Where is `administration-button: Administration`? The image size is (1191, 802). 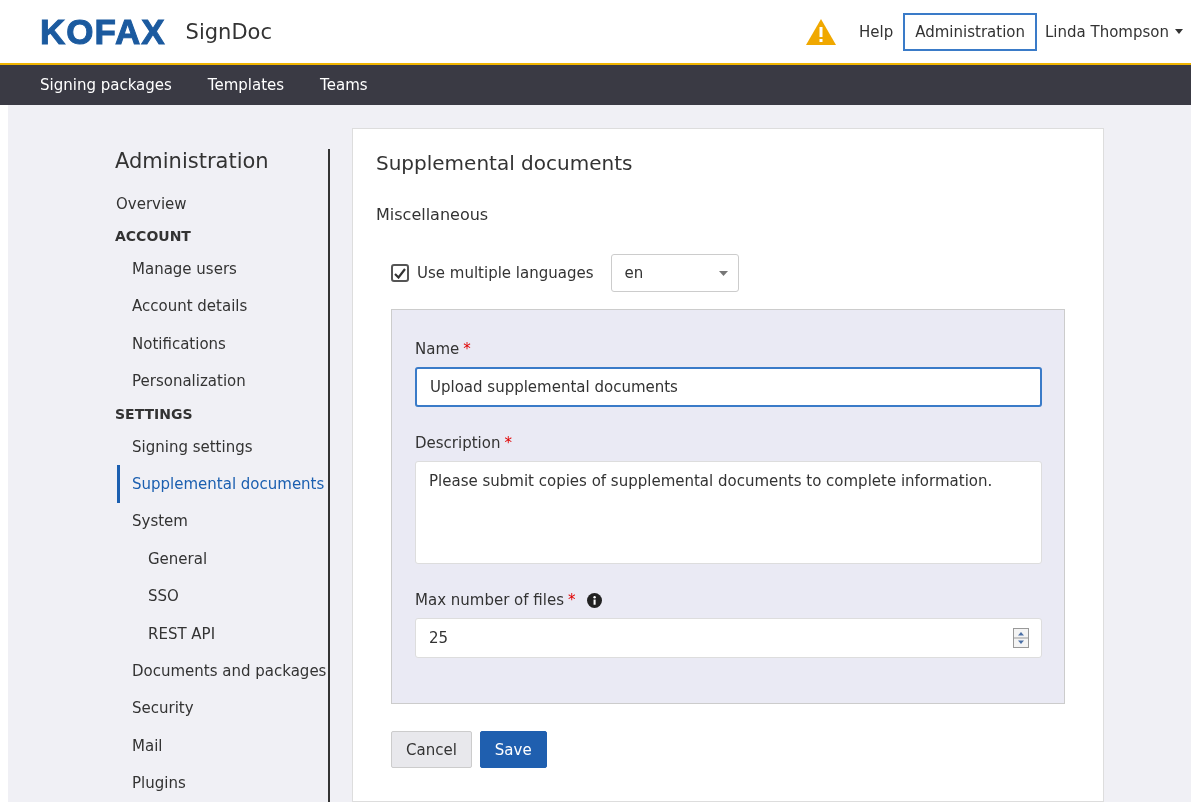
administration-button: Administration is located at coordinates (970, 31).